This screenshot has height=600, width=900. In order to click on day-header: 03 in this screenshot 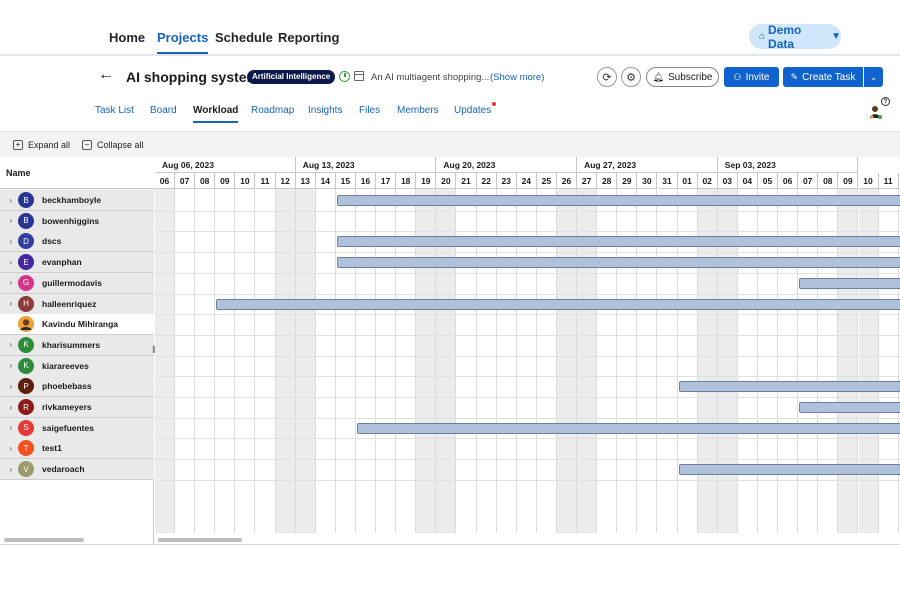, I will do `click(727, 181)`.